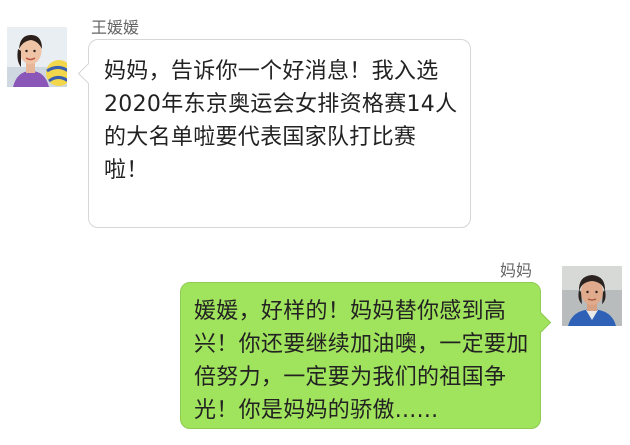 The image size is (630, 445). I want to click on sender-avatar-wang-yuanyuan, so click(37, 57).